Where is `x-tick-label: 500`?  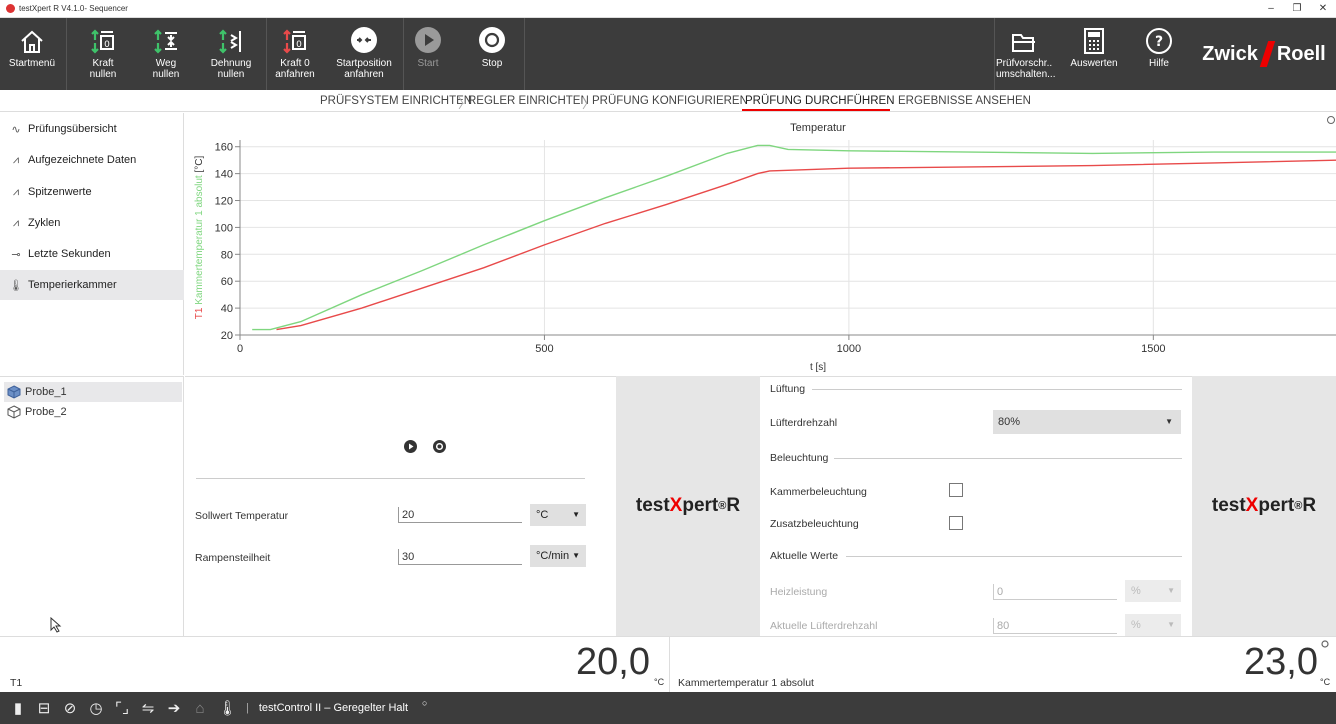
x-tick-label: 500 is located at coordinates (544, 349).